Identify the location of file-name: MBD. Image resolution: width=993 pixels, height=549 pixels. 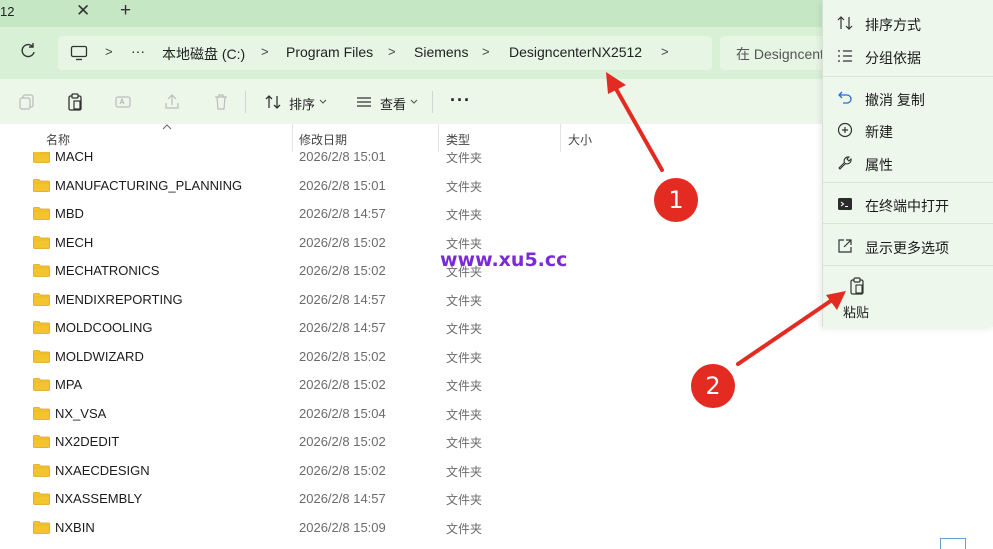
(69, 213).